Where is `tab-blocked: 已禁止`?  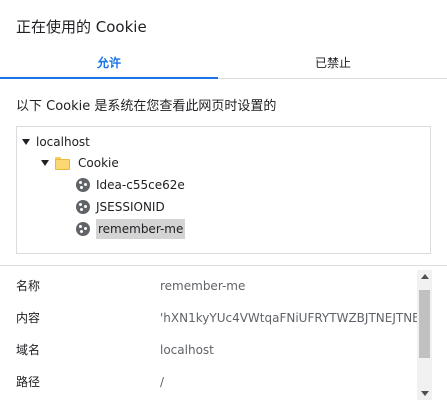 tab-blocked: 已禁止 is located at coordinates (333, 63).